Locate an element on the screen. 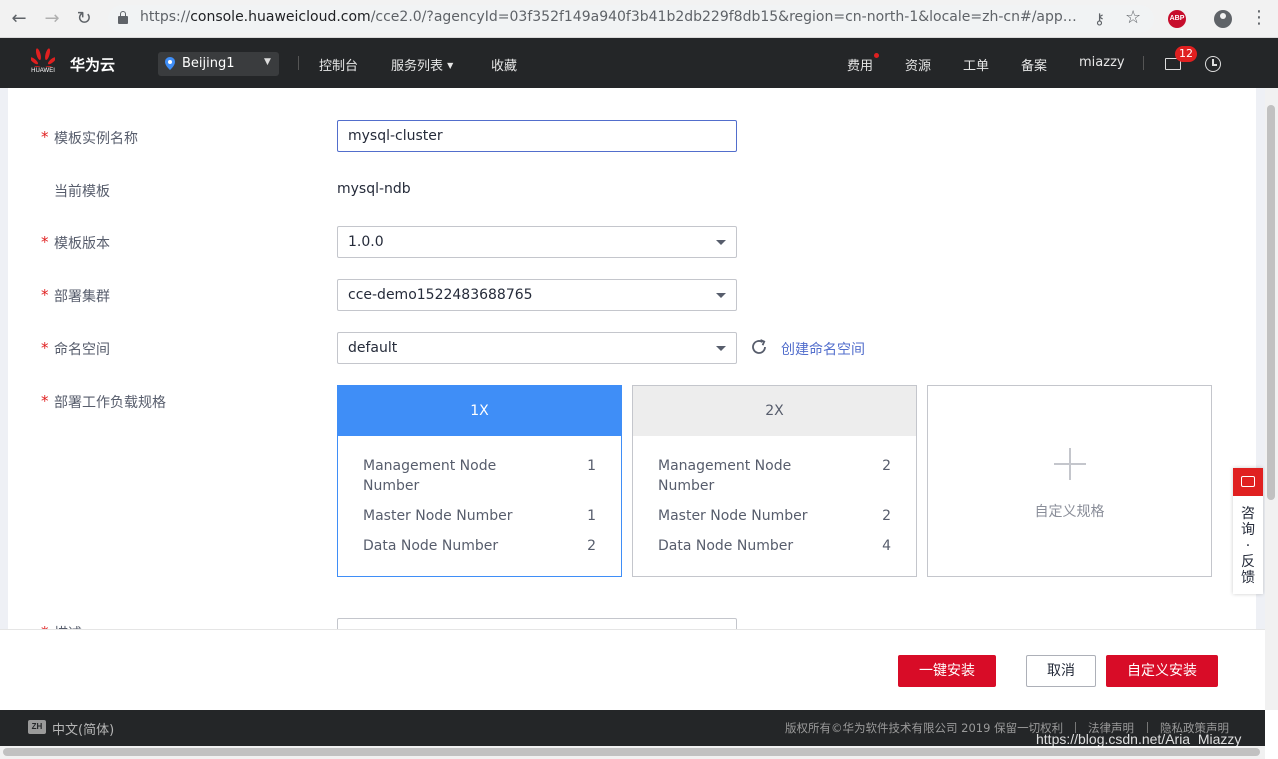 The width and height of the screenshot is (1278, 759). mail-count-badge: 12 is located at coordinates (1186, 54).